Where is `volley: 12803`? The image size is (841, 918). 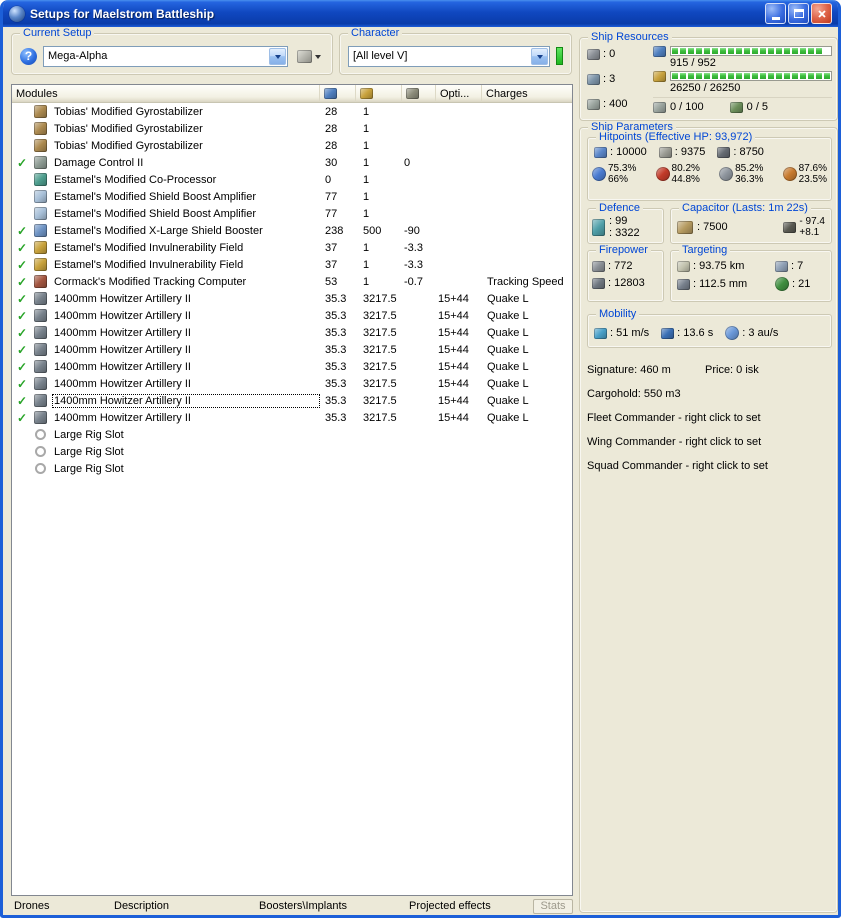
volley: 12803 is located at coordinates (625, 283).